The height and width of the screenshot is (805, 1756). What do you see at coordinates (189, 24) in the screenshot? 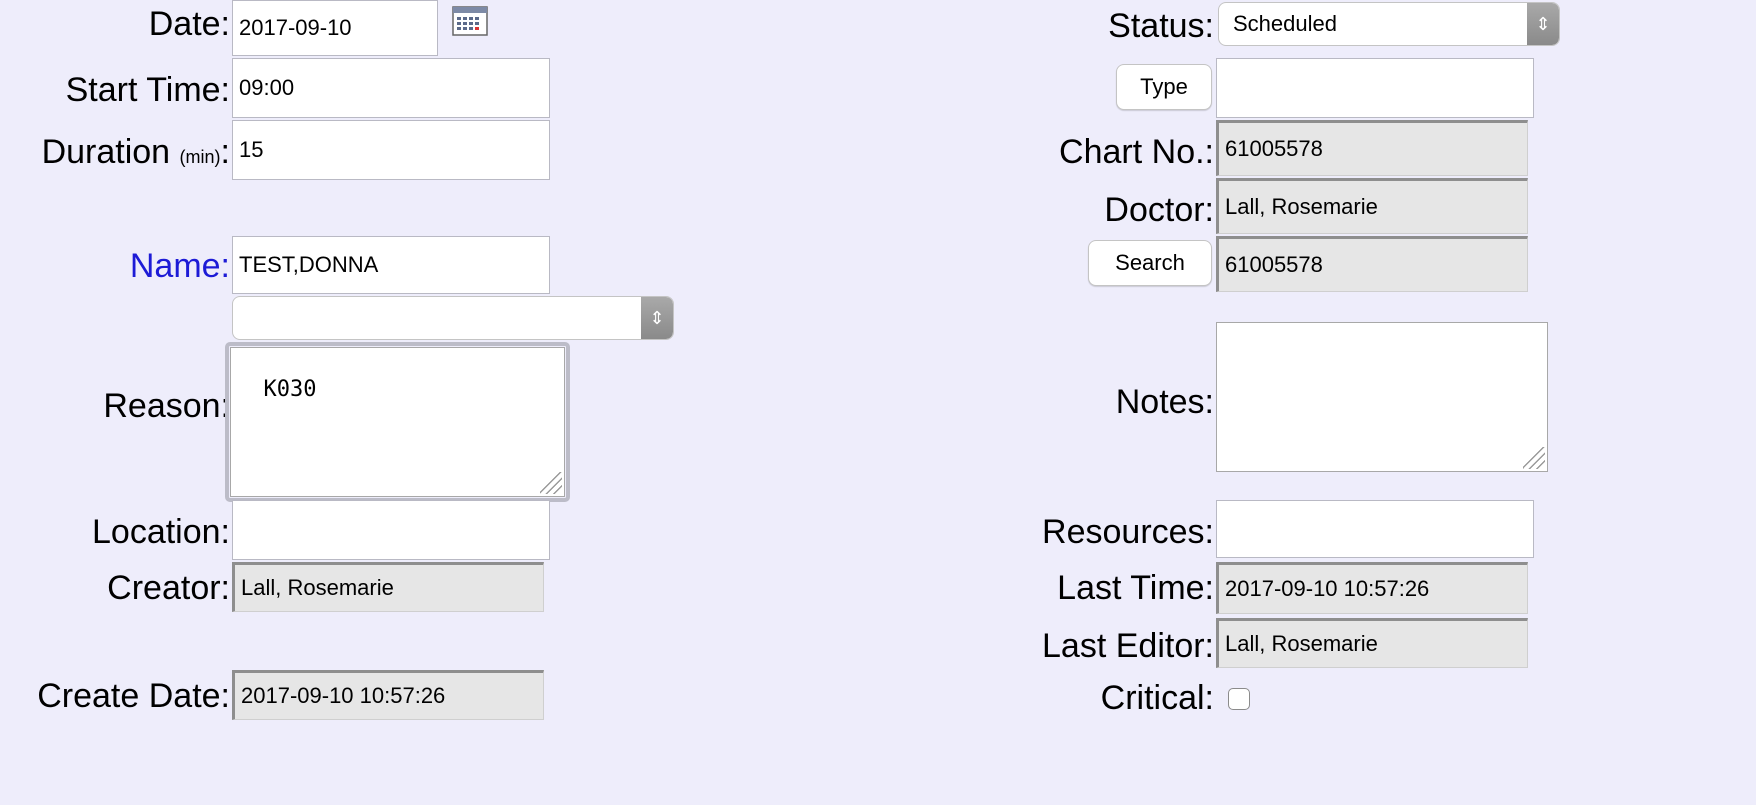
I see `date-label: Date:` at bounding box center [189, 24].